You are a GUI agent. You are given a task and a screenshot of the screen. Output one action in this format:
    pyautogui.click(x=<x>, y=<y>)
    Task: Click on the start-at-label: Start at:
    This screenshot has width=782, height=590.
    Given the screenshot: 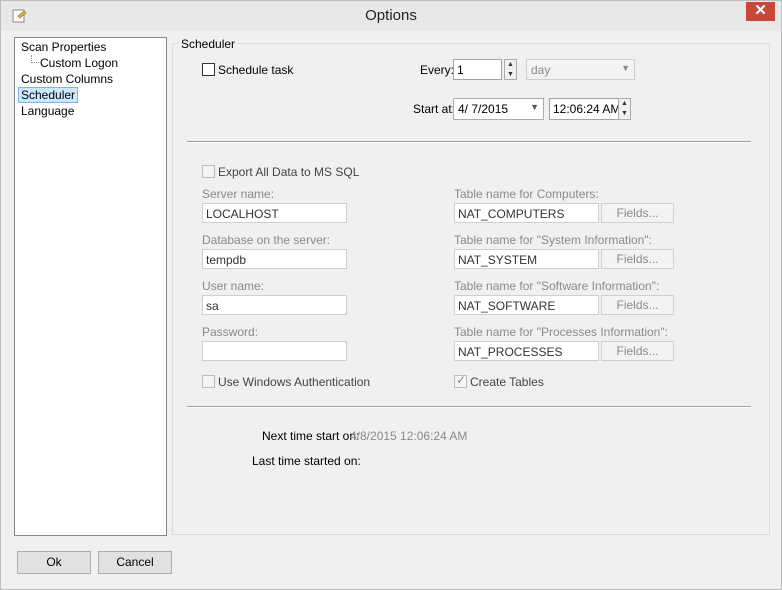 What is the action you would take?
    pyautogui.click(x=434, y=109)
    